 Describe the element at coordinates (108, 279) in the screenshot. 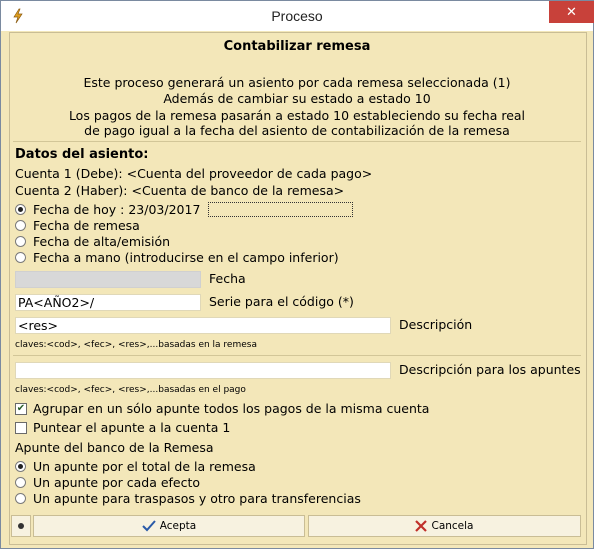

I see `fecha-input` at that location.